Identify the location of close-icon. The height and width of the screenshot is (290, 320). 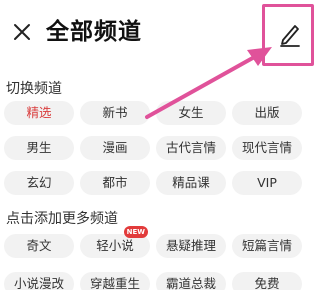
(22, 32).